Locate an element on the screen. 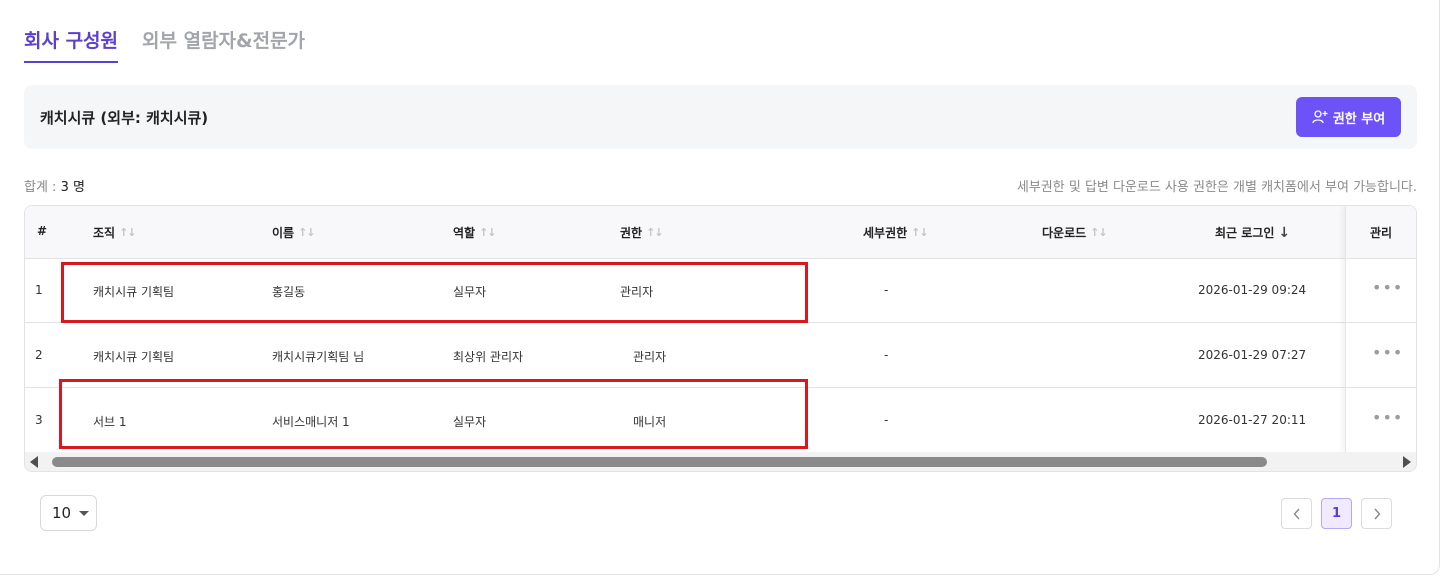  manage-column: 관리 ••• ••• ••• is located at coordinates (1380, 329).